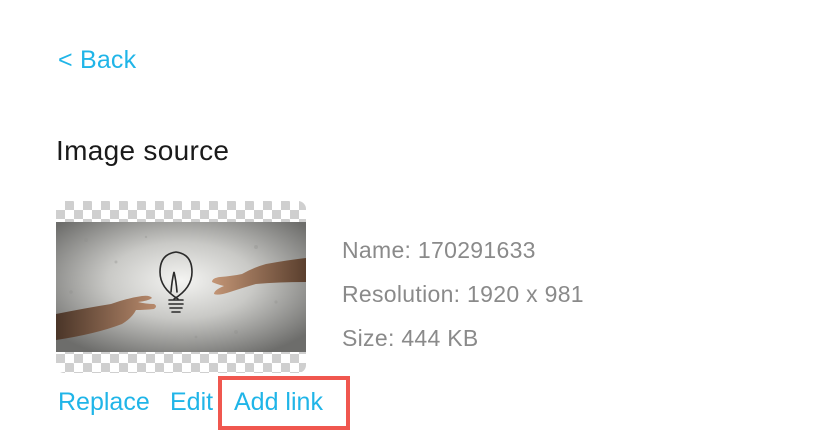  Describe the element at coordinates (104, 402) in the screenshot. I see `replace-link: Replace` at that location.